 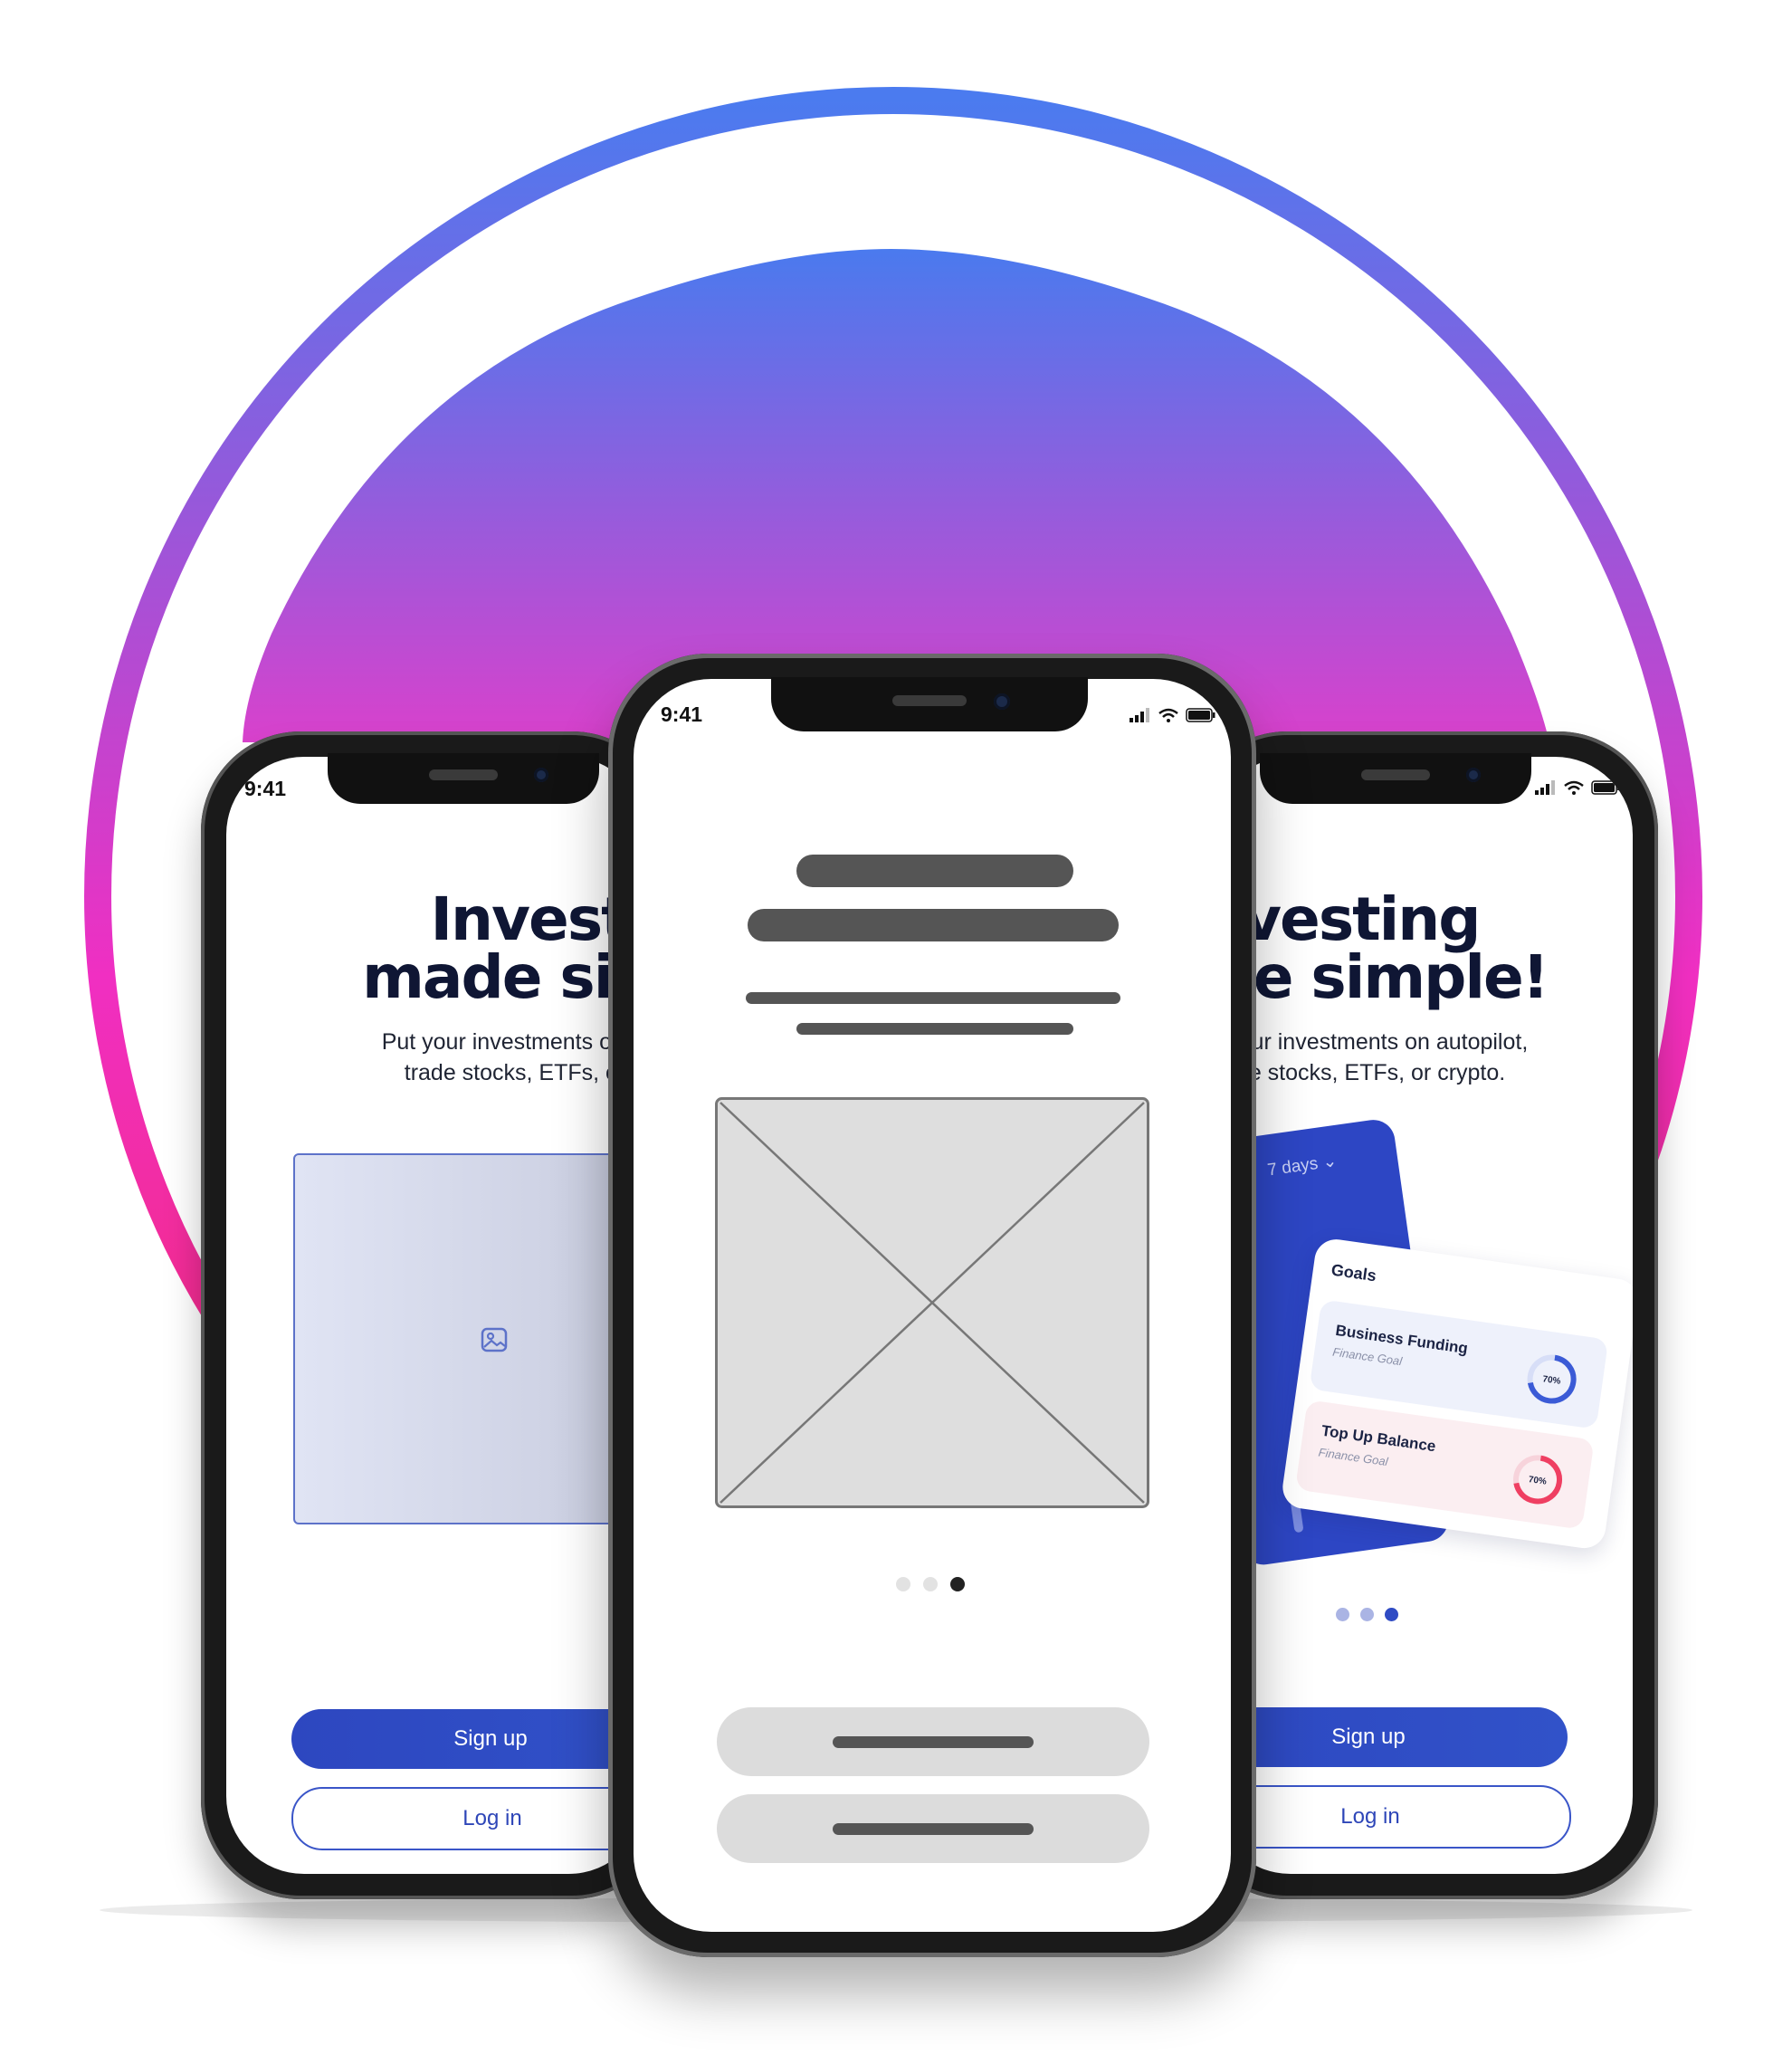 What do you see at coordinates (469, 1338) in the screenshot?
I see `image-placeholder` at bounding box center [469, 1338].